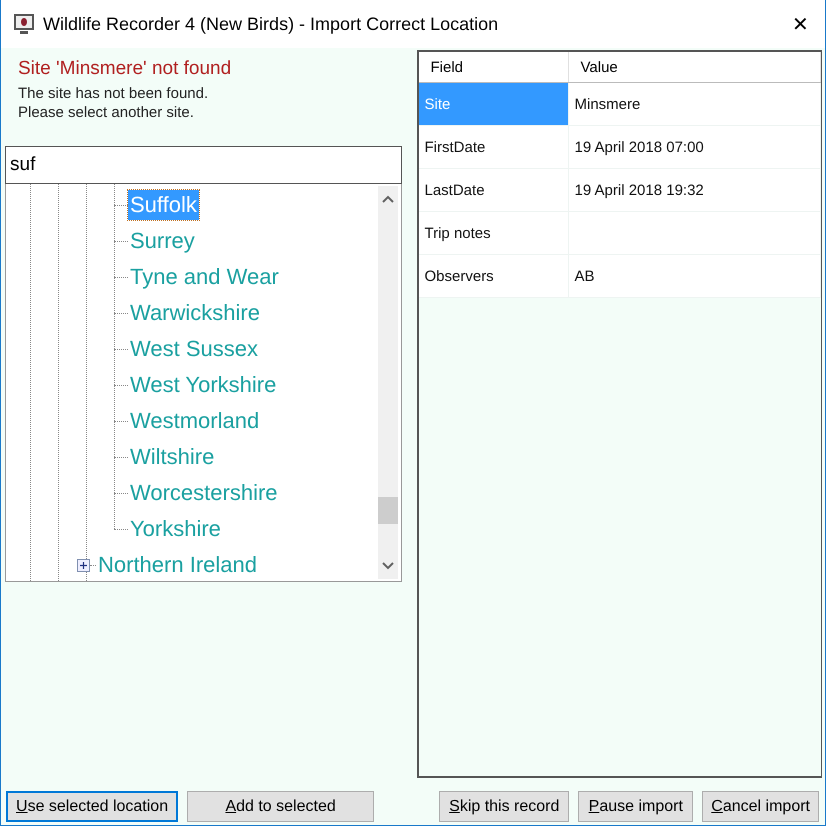 The width and height of the screenshot is (826, 826). Describe the element at coordinates (24, 24) in the screenshot. I see `app-icon` at that location.